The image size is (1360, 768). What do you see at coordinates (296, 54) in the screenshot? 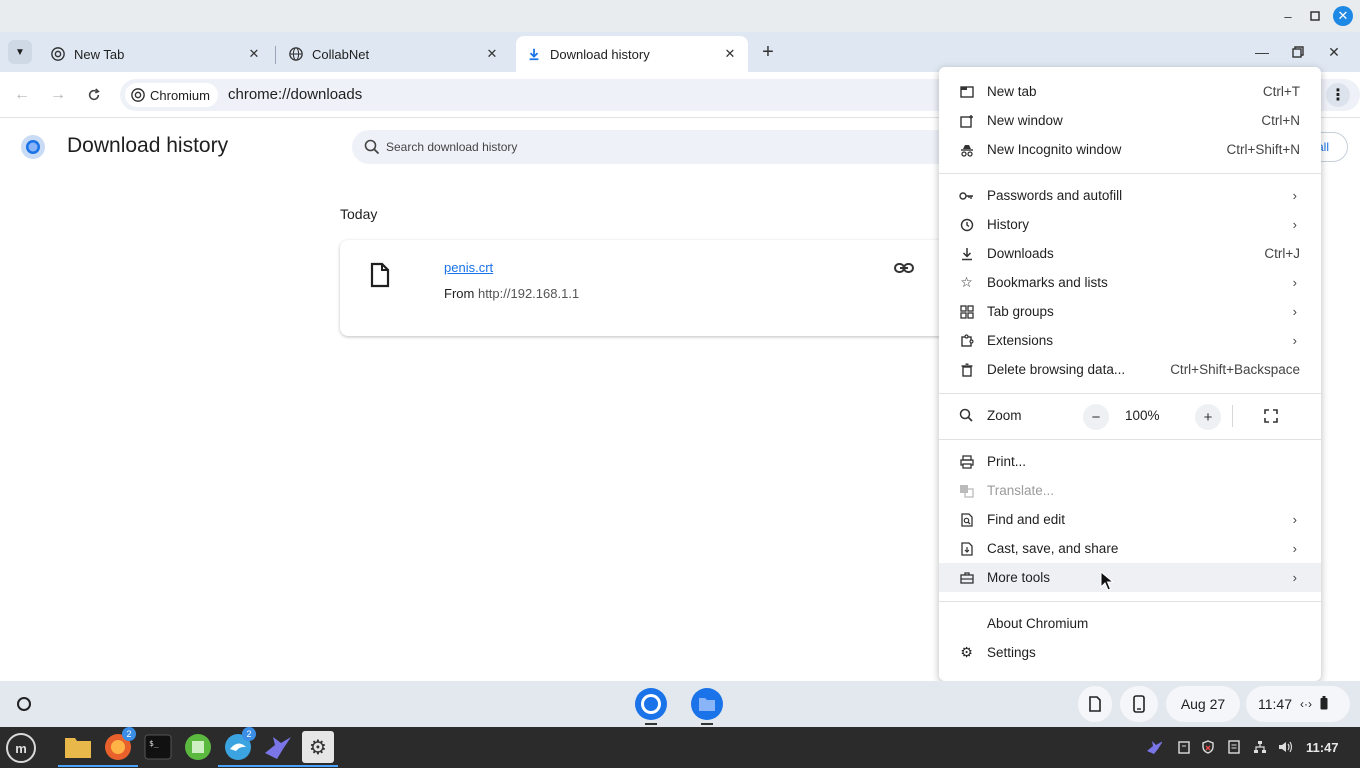
I see `globe-icon` at bounding box center [296, 54].